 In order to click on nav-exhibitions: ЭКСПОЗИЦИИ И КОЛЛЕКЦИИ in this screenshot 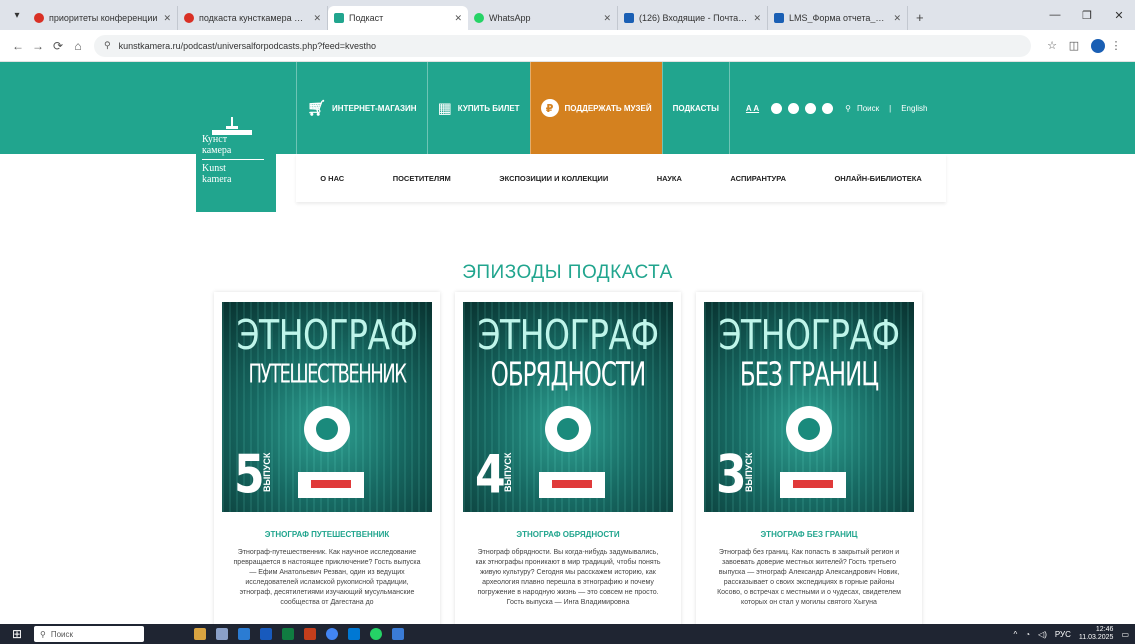, I will do `click(553, 178)`.